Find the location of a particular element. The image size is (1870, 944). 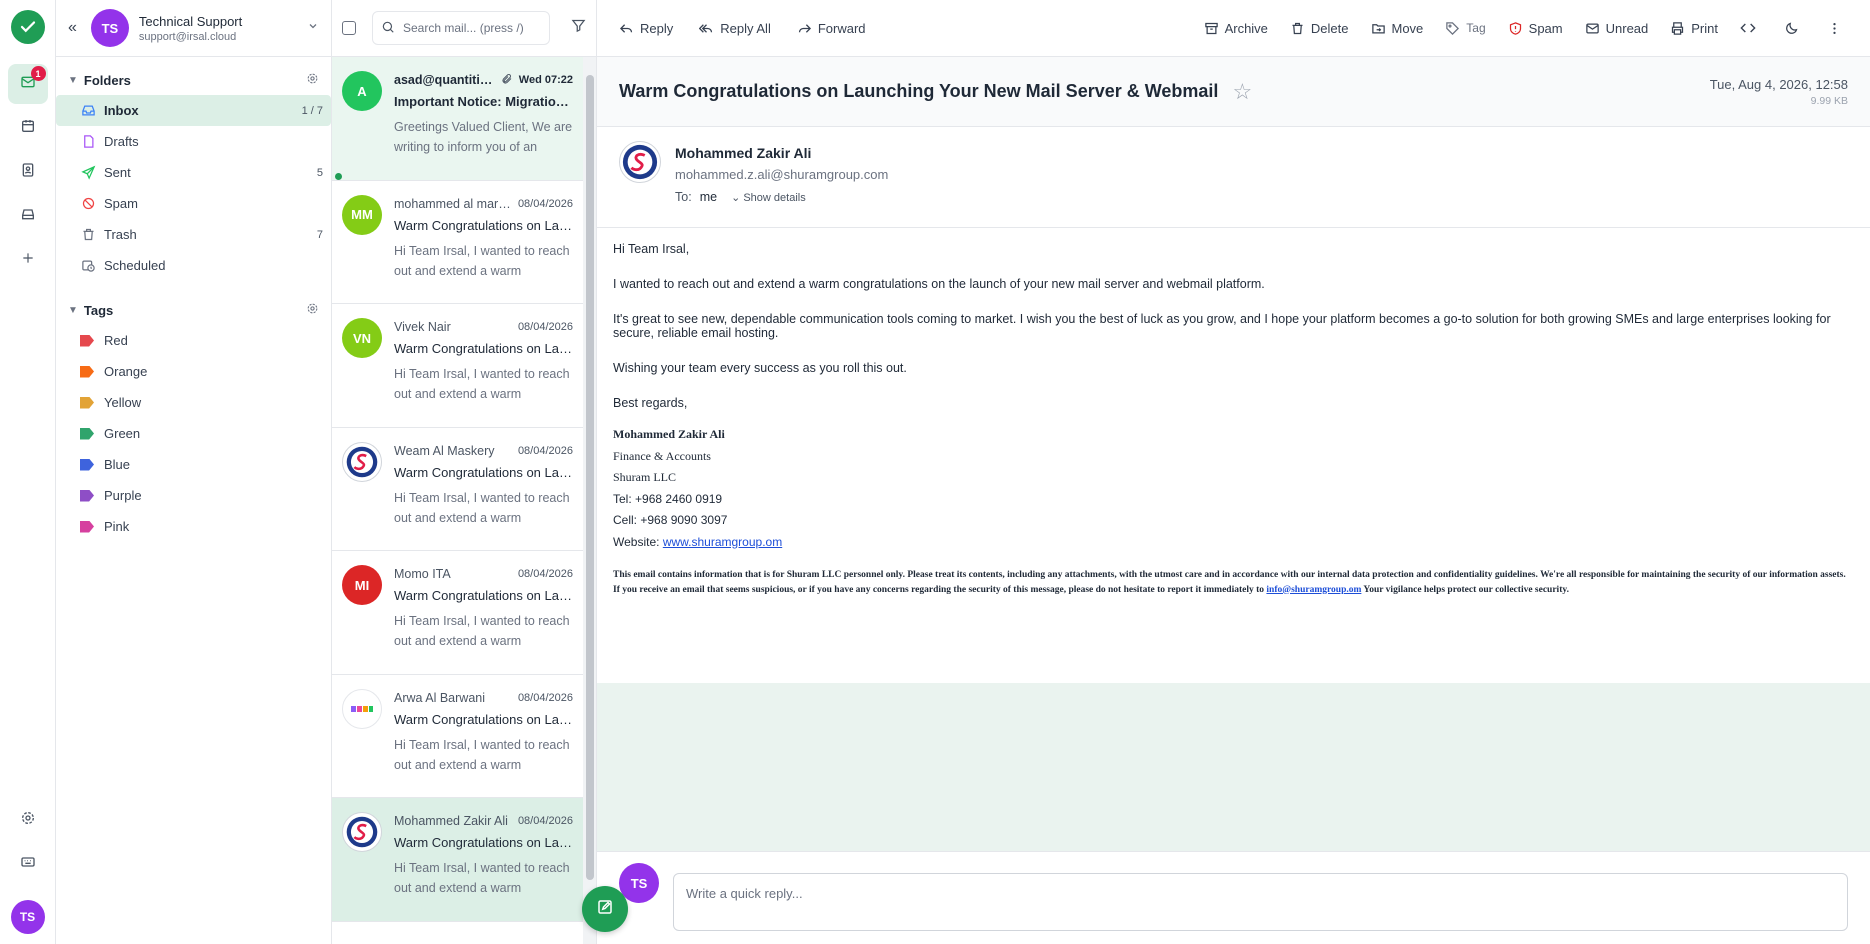

rail-add-button is located at coordinates (28, 260).